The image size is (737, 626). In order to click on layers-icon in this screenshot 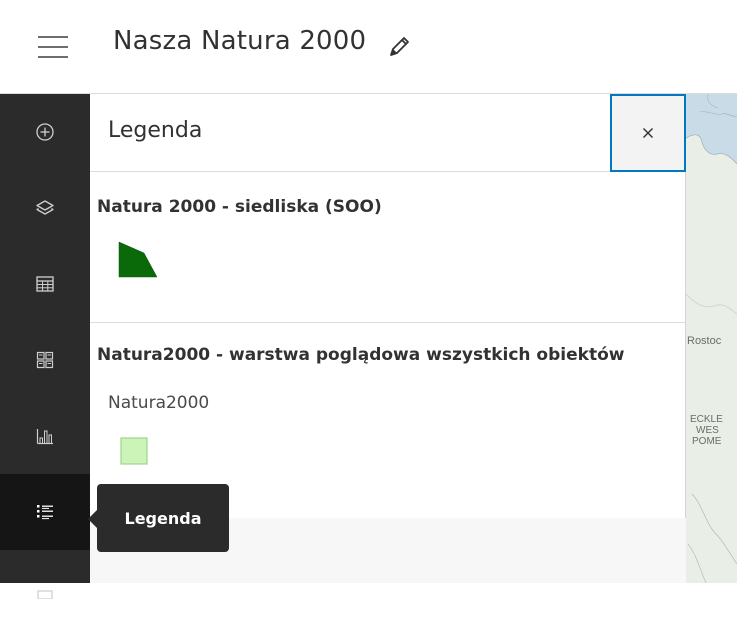, I will do `click(45, 207)`.